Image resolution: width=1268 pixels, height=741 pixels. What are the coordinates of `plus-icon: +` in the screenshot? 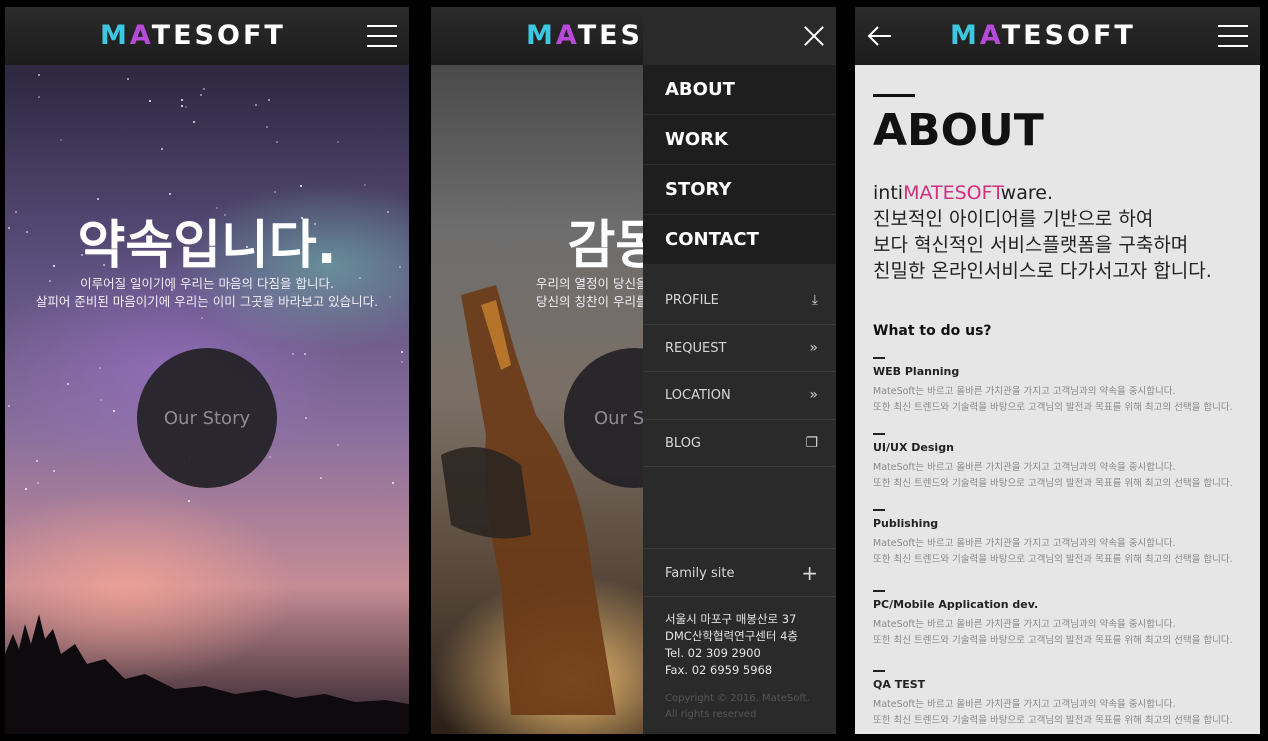 It's located at (809, 573).